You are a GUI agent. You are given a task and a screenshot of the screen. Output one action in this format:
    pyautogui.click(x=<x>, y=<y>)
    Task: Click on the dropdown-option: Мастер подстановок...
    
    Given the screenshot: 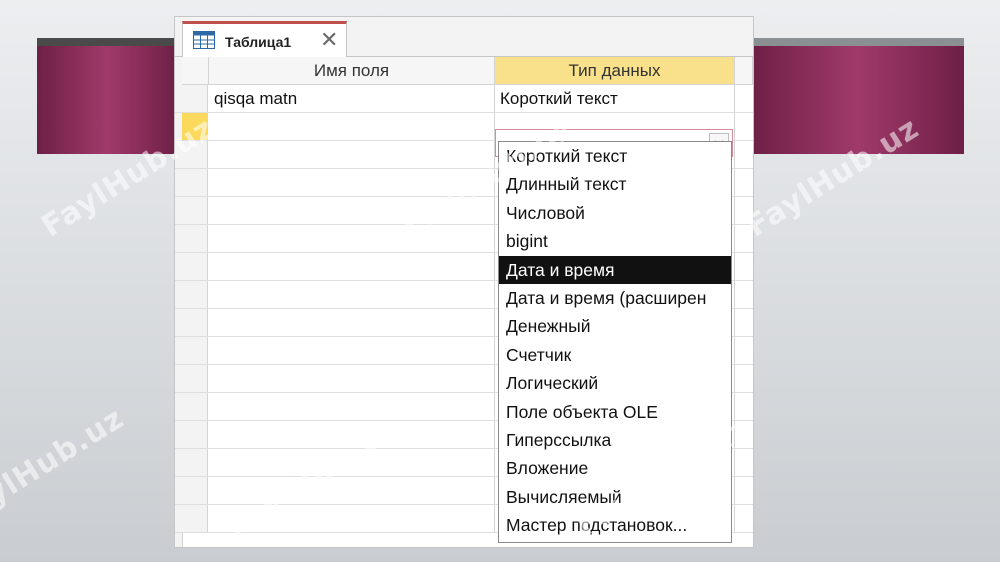 What is the action you would take?
    pyautogui.click(x=615, y=525)
    